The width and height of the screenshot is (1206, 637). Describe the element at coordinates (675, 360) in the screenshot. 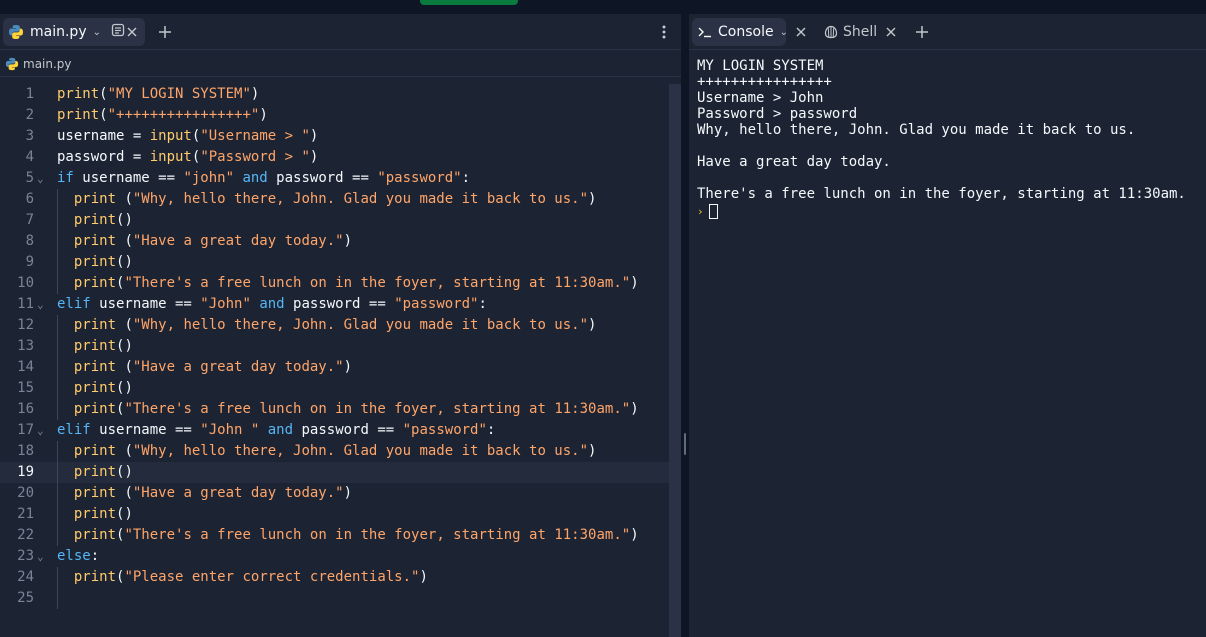

I see `editor-scrollbar` at that location.